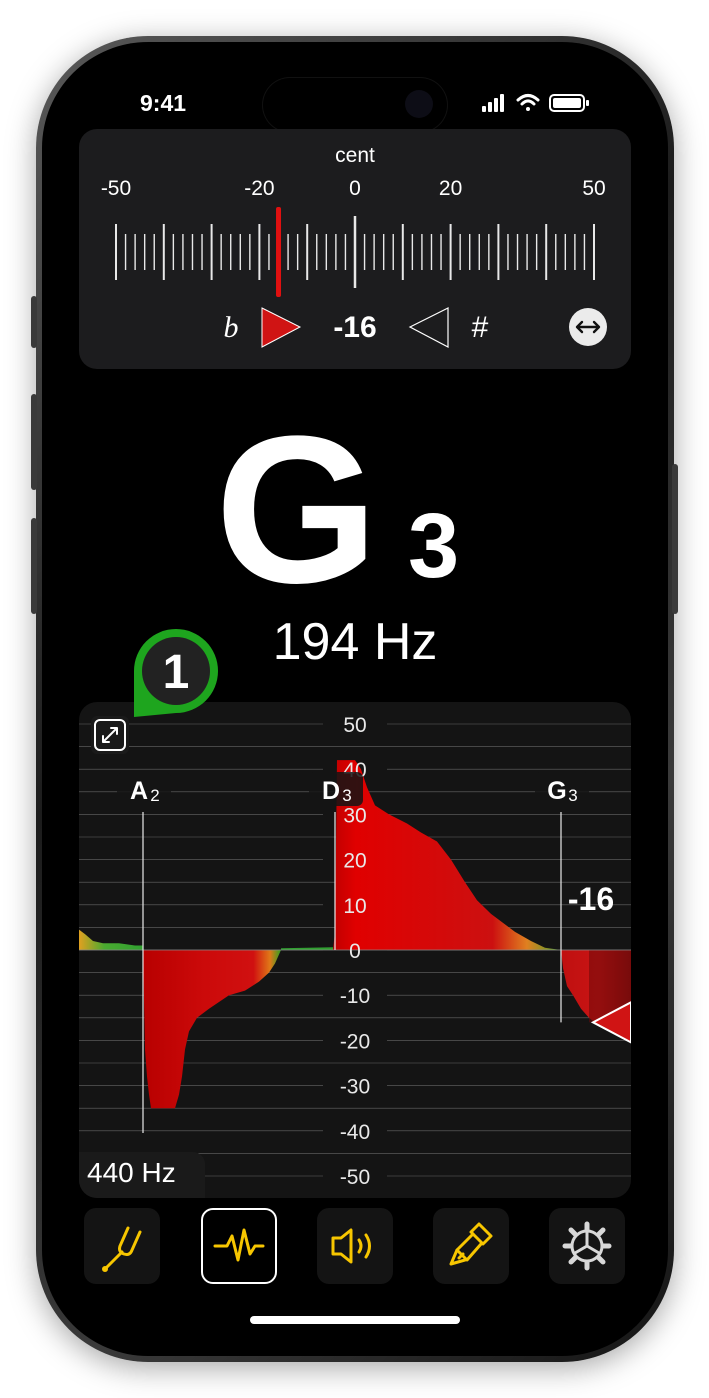 Image resolution: width=709 pixels, height=1398 pixels. I want to click on step-badge: 1, so click(176, 673).